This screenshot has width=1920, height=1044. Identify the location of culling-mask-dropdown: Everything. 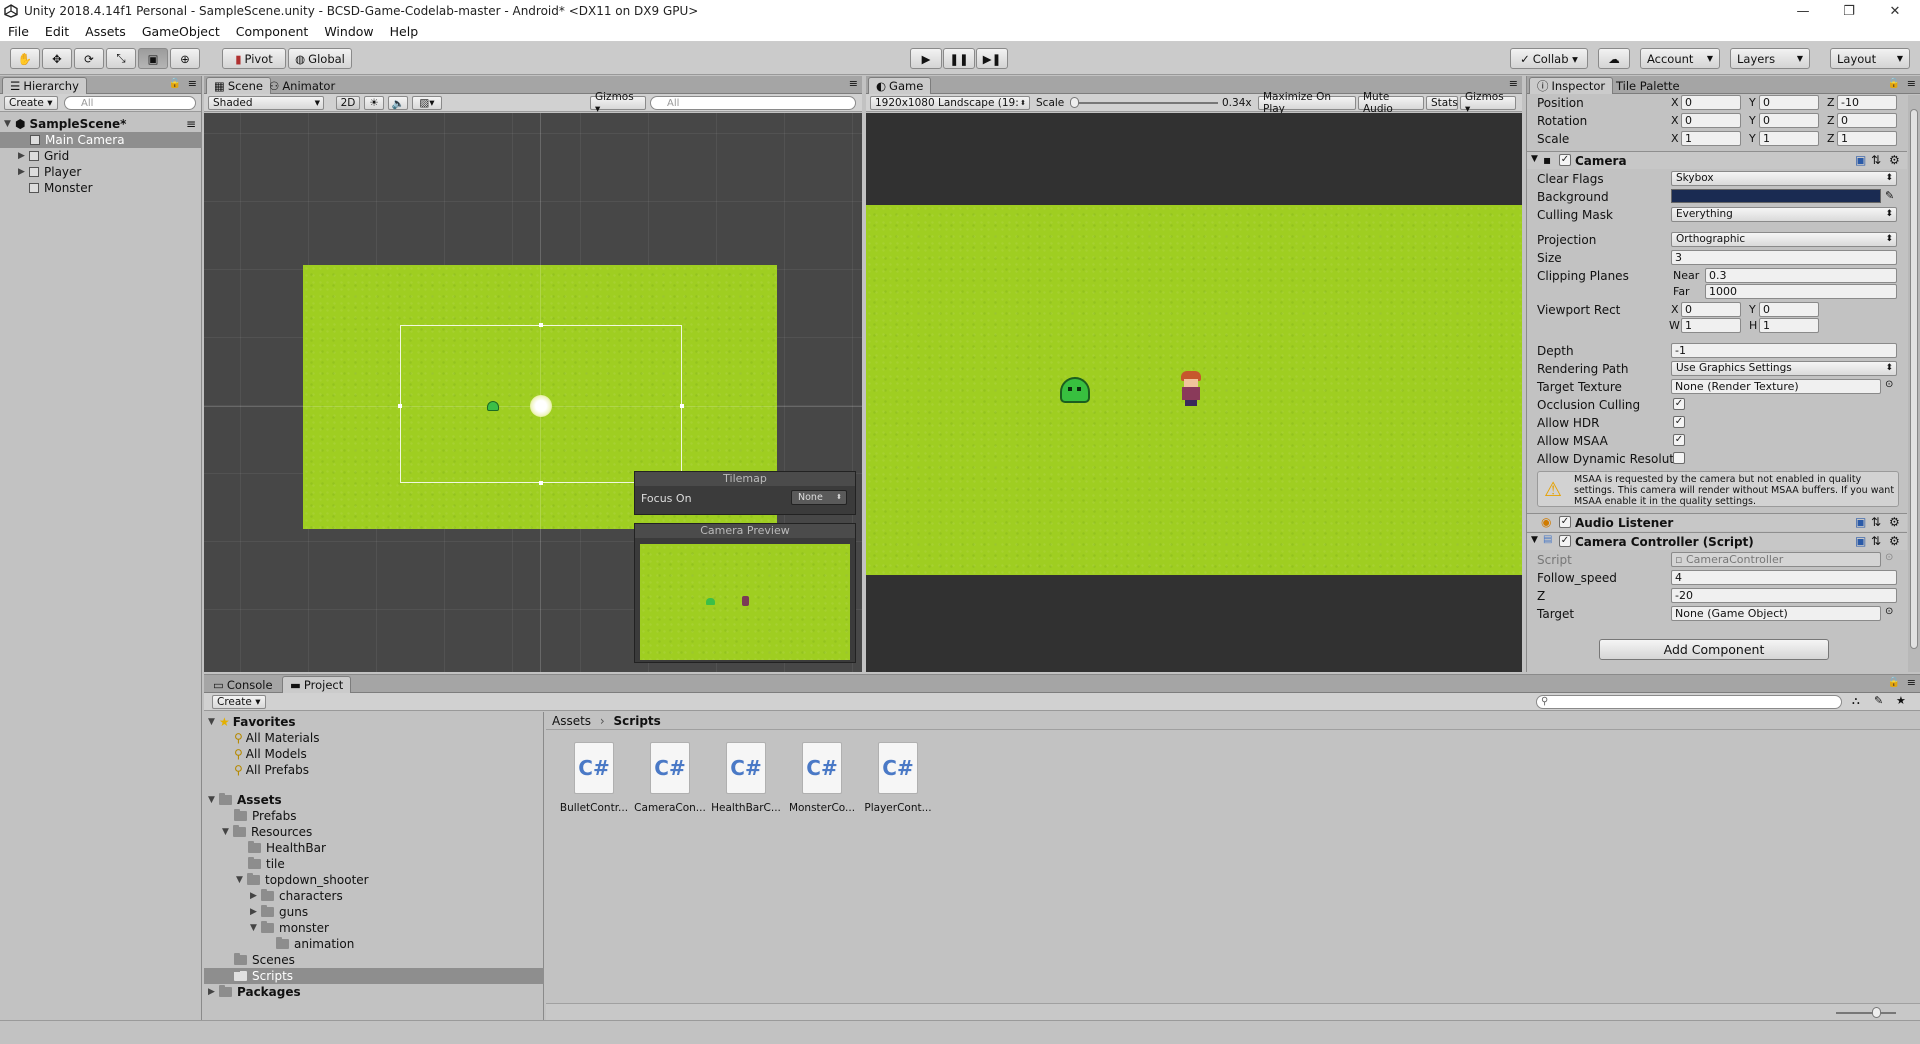
(1784, 214).